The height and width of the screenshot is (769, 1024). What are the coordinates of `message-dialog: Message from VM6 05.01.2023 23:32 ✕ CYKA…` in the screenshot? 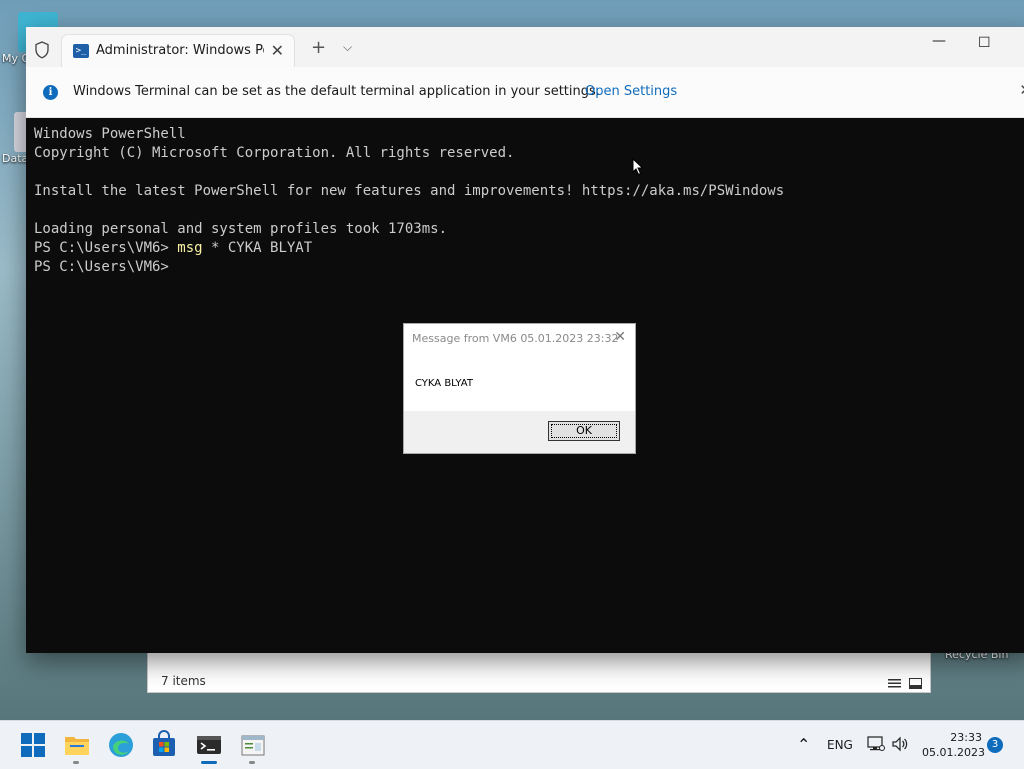 It's located at (519, 388).